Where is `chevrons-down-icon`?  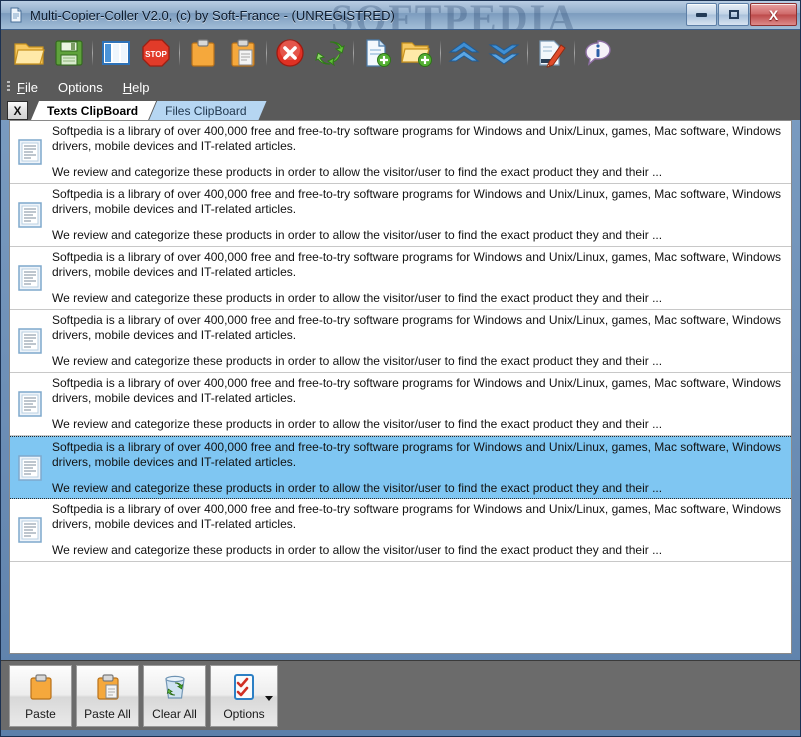 chevrons-down-icon is located at coordinates (504, 53).